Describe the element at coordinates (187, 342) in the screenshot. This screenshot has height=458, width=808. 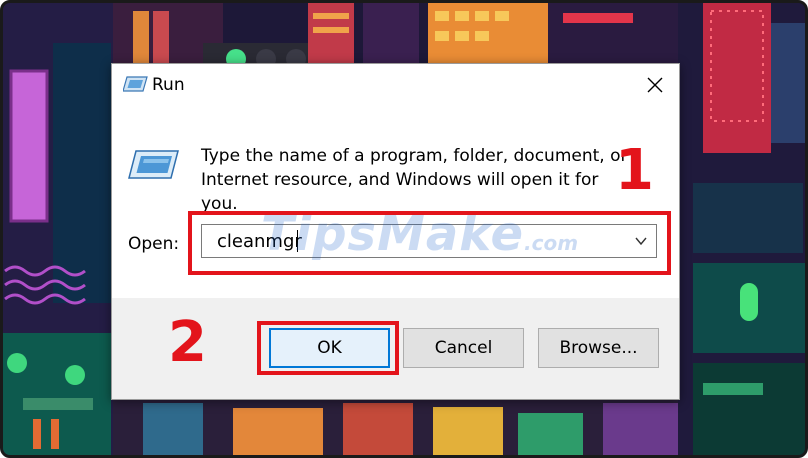
I see `step-number-2: 2` at that location.